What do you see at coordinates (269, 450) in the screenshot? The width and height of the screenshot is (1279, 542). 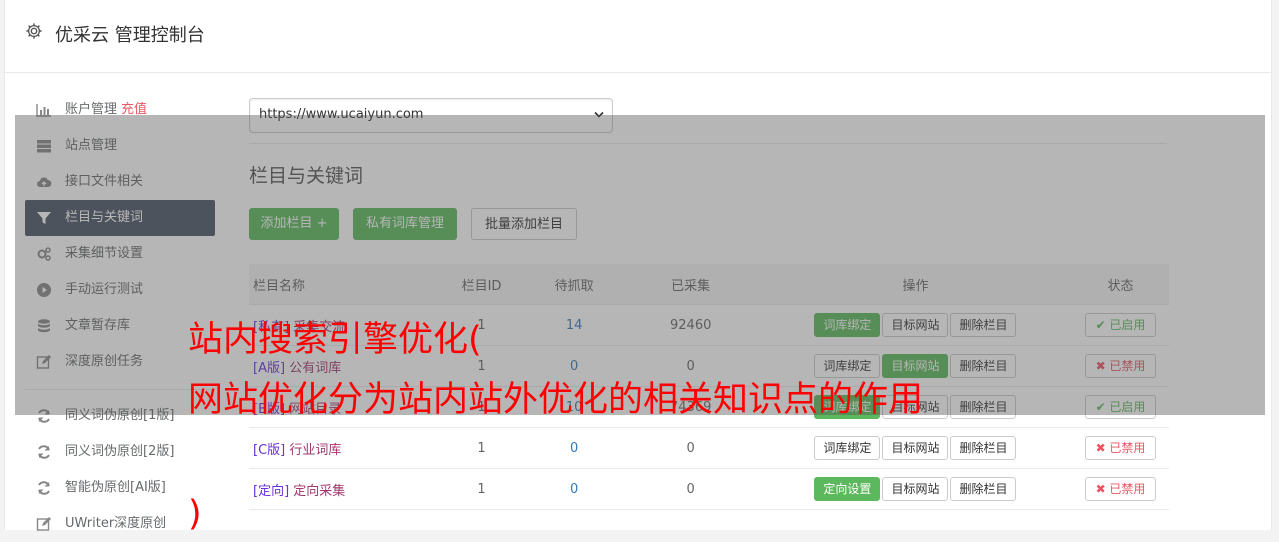 I see `column-tag: [C版]` at bounding box center [269, 450].